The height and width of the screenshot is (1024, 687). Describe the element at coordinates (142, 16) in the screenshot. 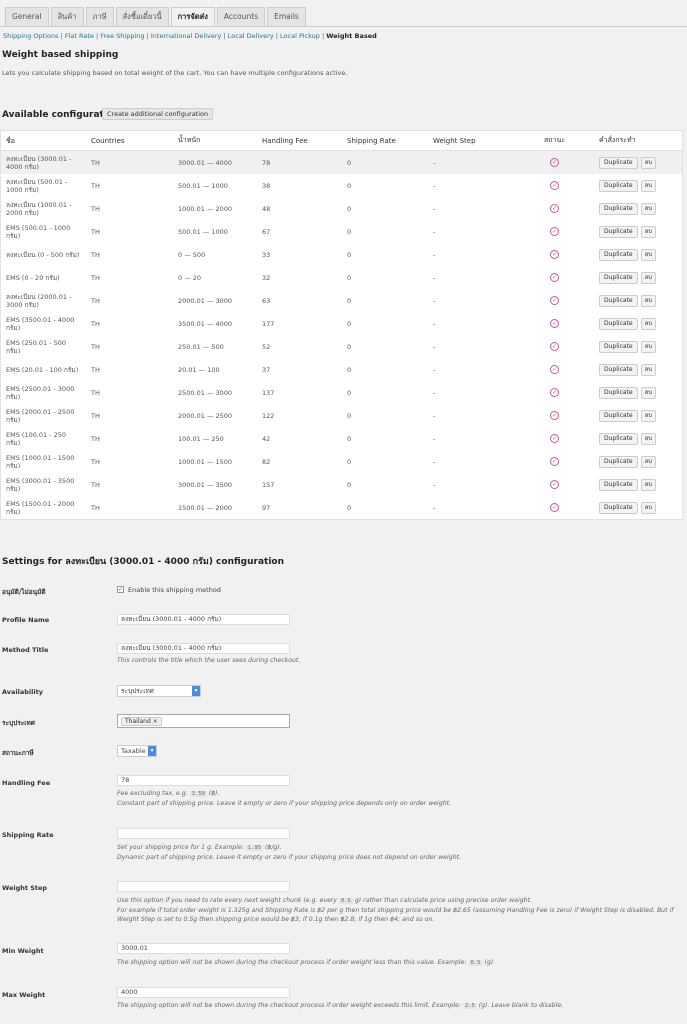

I see `tab-checkout: สั่งซื้อเดี๋ยวนี้` at that location.